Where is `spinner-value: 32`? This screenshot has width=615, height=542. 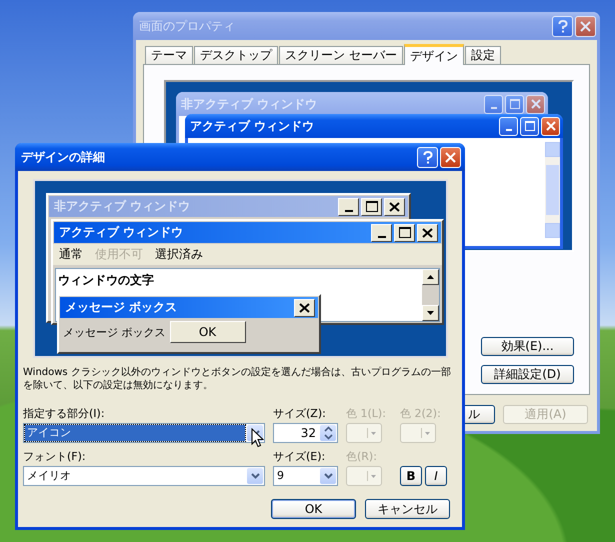 spinner-value: 32 is located at coordinates (308, 433).